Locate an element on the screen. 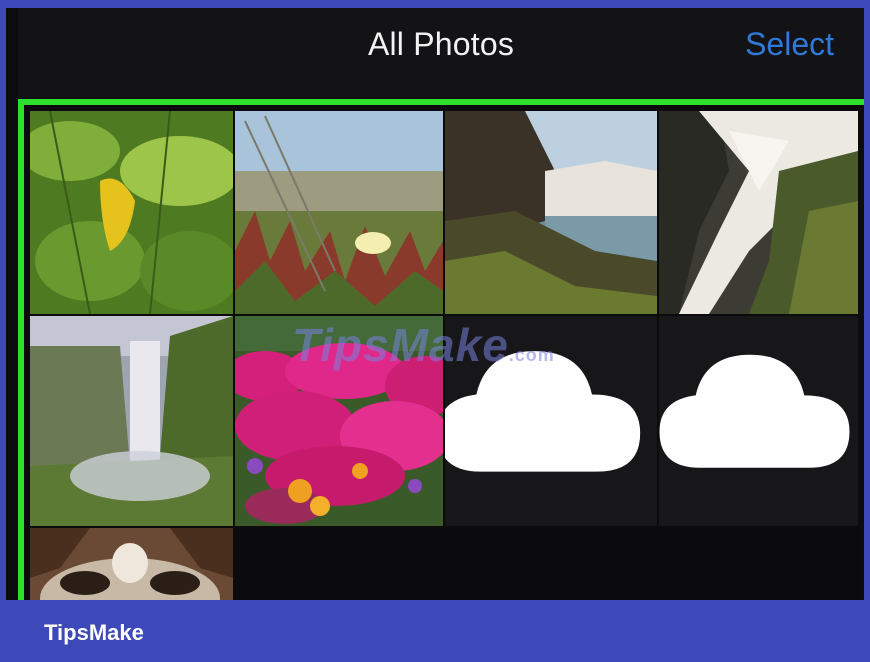  photo-thumbnail-leaves is located at coordinates (131, 212).